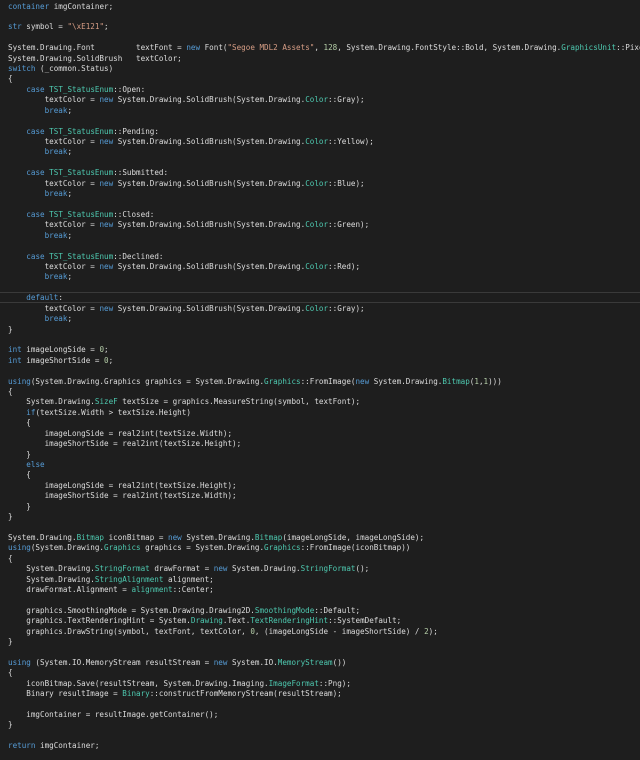 This screenshot has width=640, height=760. Describe the element at coordinates (35, 464) in the screenshot. I see `keyword-token: else` at that location.